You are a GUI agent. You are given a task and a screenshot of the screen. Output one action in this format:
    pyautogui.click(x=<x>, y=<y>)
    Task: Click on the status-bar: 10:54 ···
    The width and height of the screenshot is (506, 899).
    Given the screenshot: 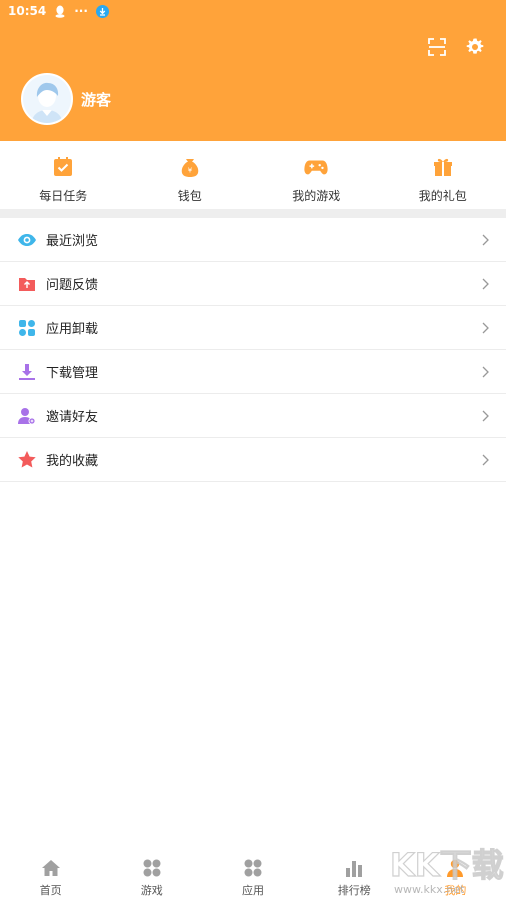 What is the action you would take?
    pyautogui.click(x=58, y=11)
    